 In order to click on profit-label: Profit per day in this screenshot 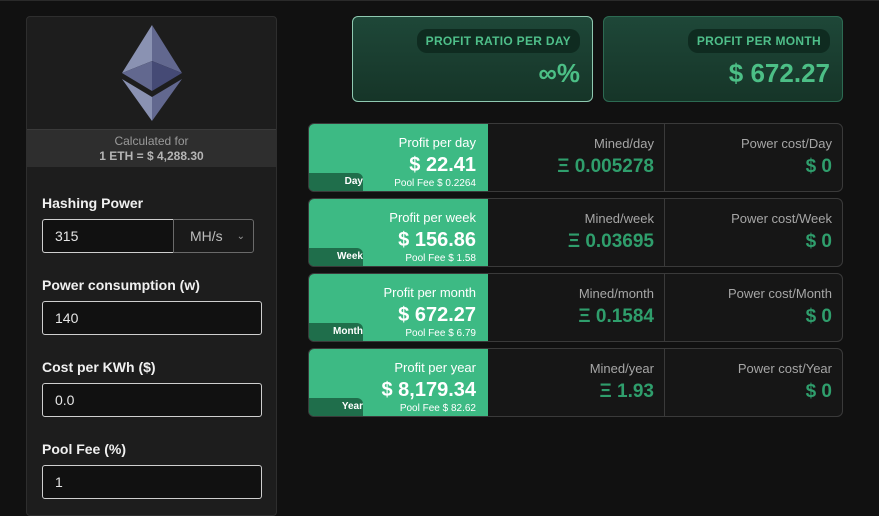, I will do `click(437, 142)`.